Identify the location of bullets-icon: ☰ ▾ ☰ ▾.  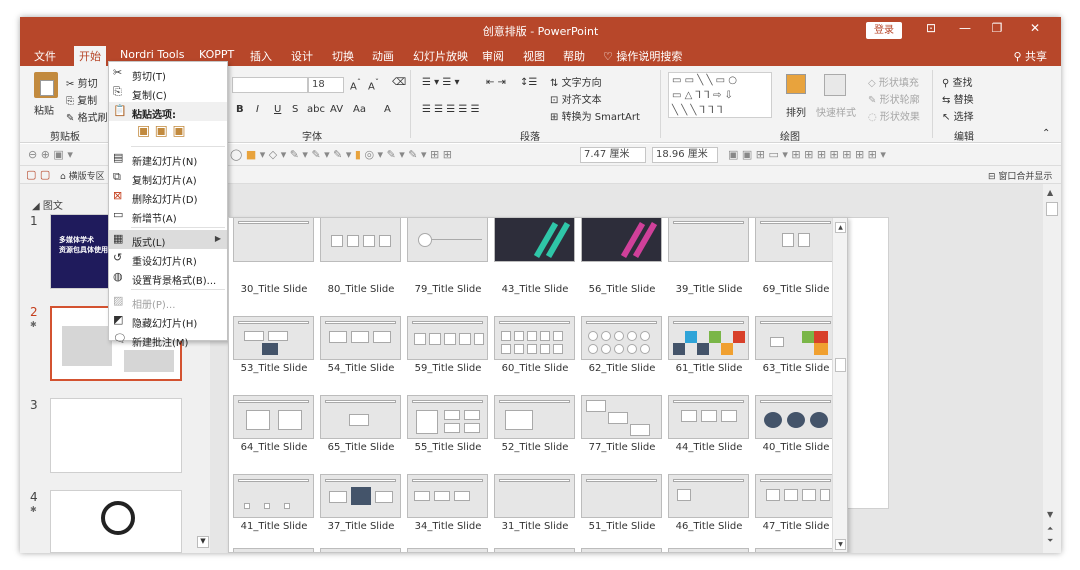
(441, 82).